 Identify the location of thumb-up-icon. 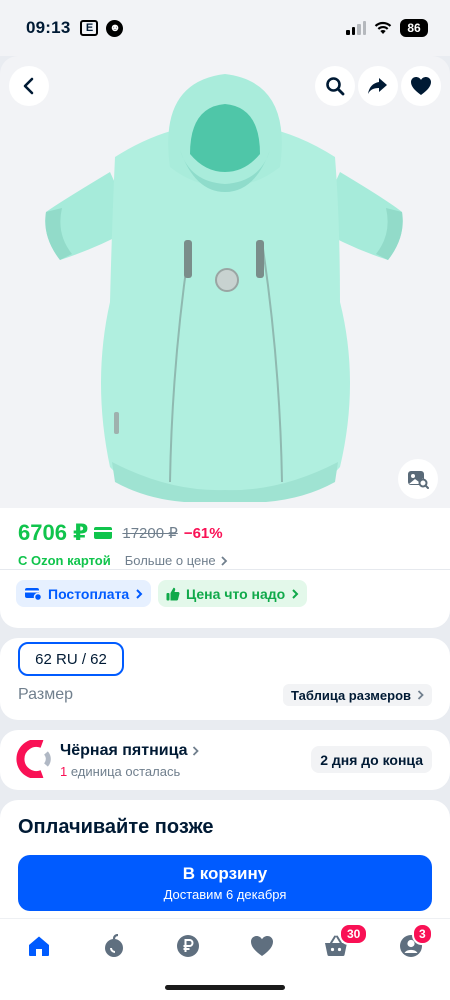
(173, 593).